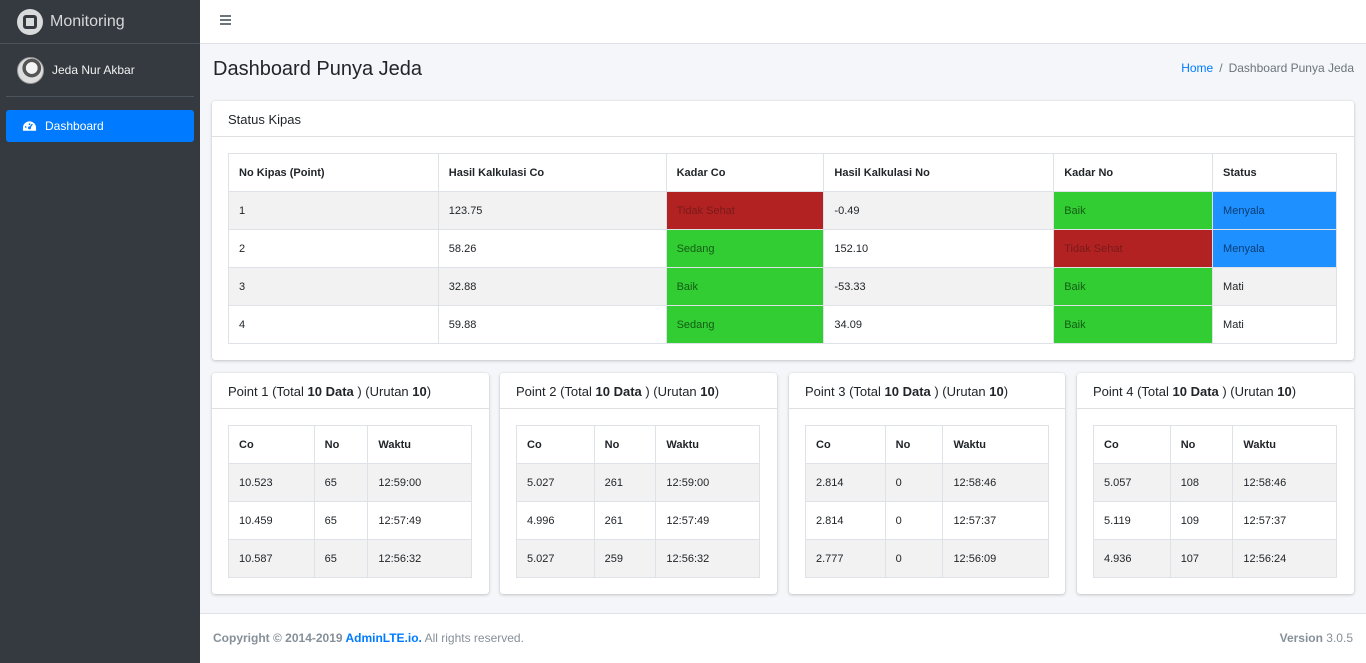 This screenshot has width=1366, height=663. Describe the element at coordinates (745, 172) in the screenshot. I see `column-header: Kadar Co` at that location.